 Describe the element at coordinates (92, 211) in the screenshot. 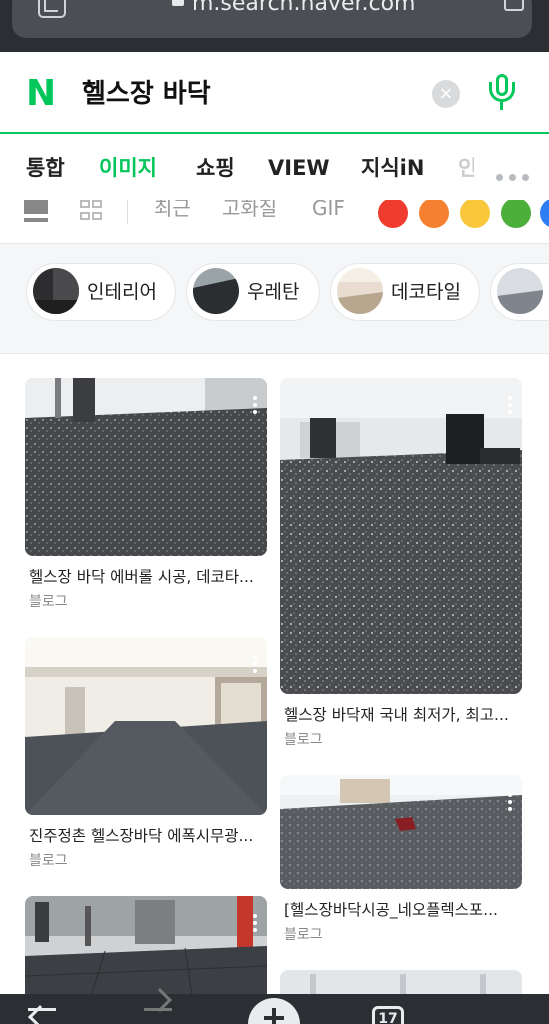

I see `grid-view-icon` at that location.